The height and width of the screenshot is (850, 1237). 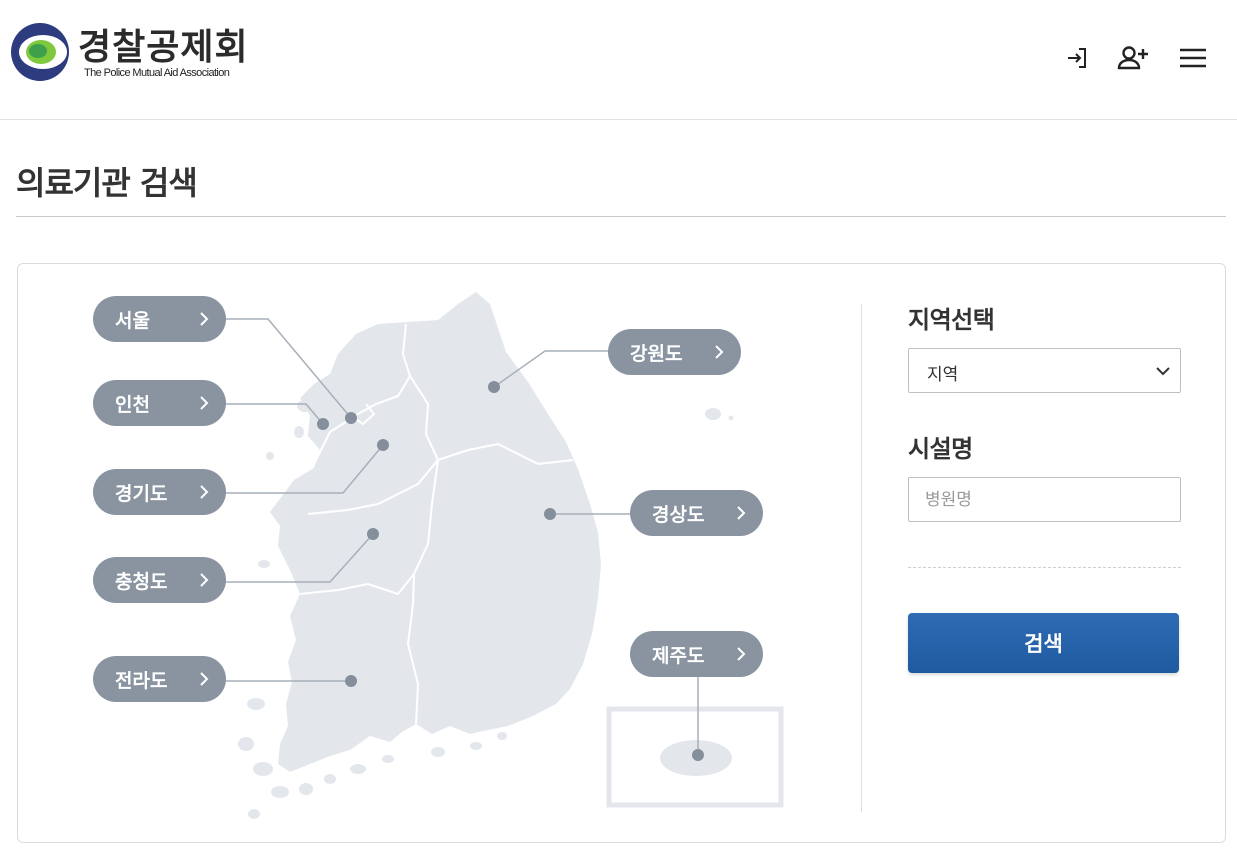 I want to click on region-button-seoul: 서울, so click(x=159, y=319).